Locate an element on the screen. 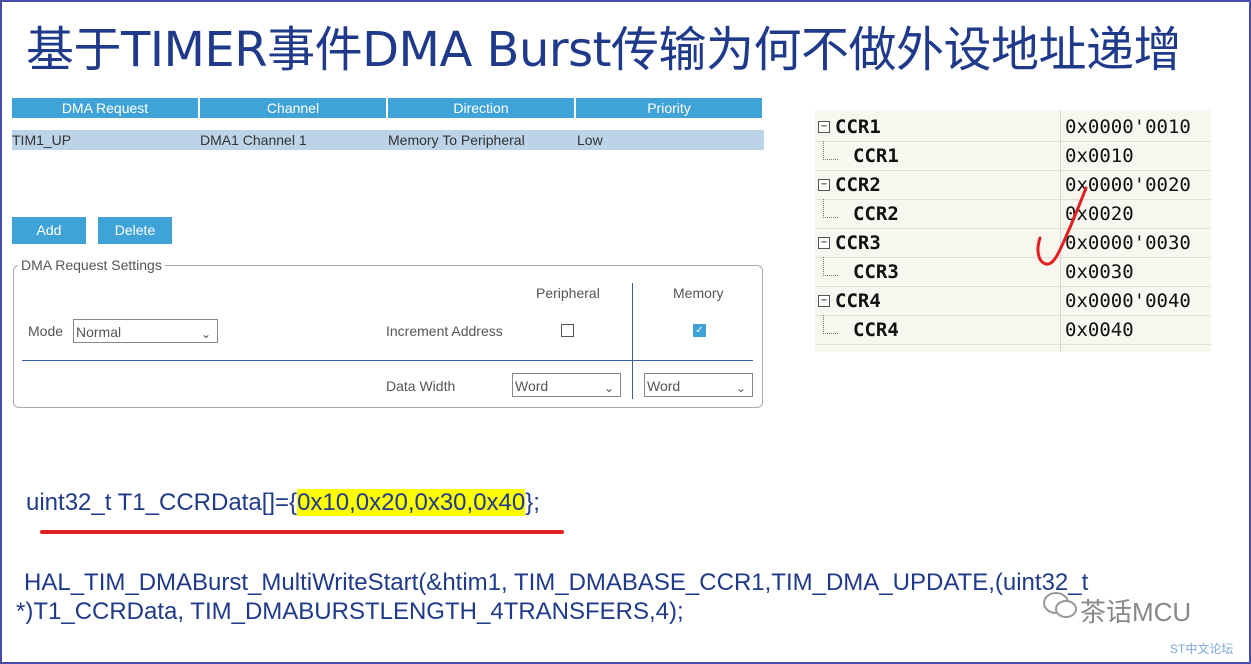 This screenshot has width=1251, height=664. code-array-values: 0x10,0x20,0x30,0x40 is located at coordinates (411, 502).